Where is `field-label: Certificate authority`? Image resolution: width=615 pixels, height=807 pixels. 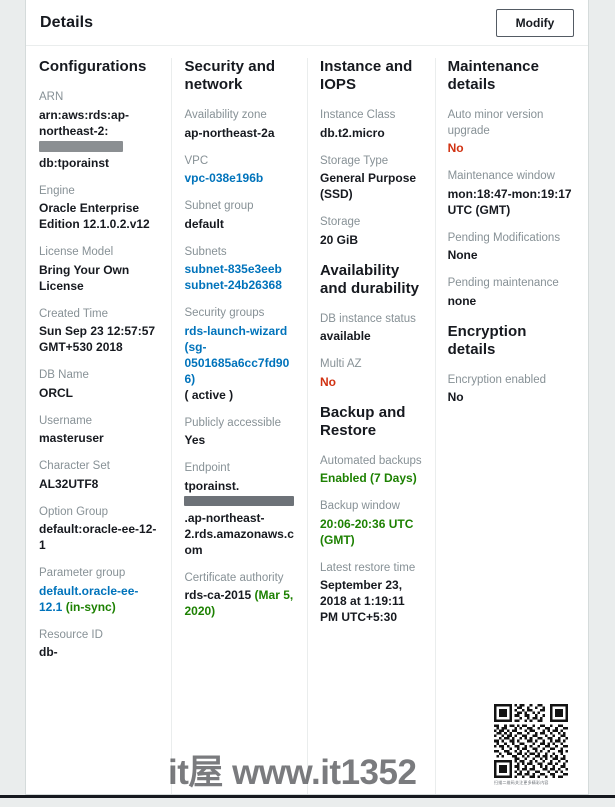
field-label: Certificate authority is located at coordinates (234, 577).